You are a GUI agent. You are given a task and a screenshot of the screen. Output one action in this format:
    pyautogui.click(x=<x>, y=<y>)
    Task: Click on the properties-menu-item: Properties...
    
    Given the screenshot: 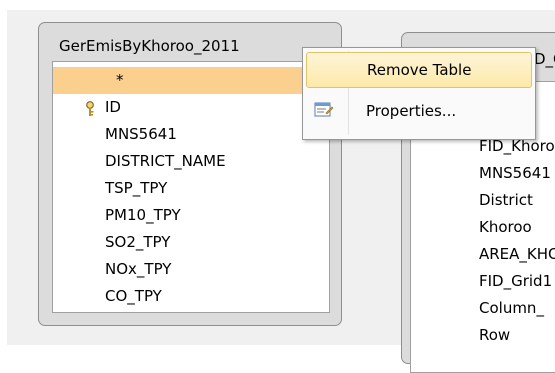 What is the action you would take?
    pyautogui.click(x=419, y=111)
    